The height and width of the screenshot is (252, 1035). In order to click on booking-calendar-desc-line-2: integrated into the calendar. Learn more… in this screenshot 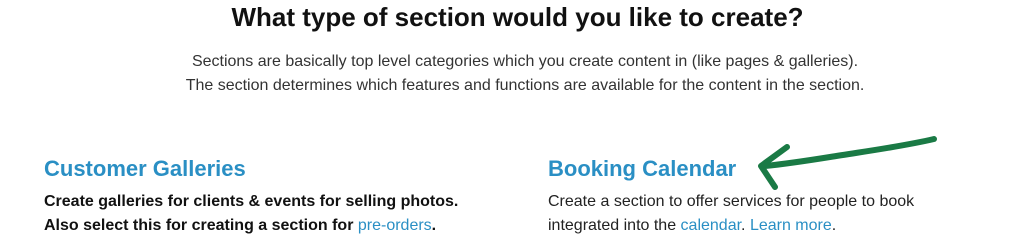, I will do `click(788, 226)`.